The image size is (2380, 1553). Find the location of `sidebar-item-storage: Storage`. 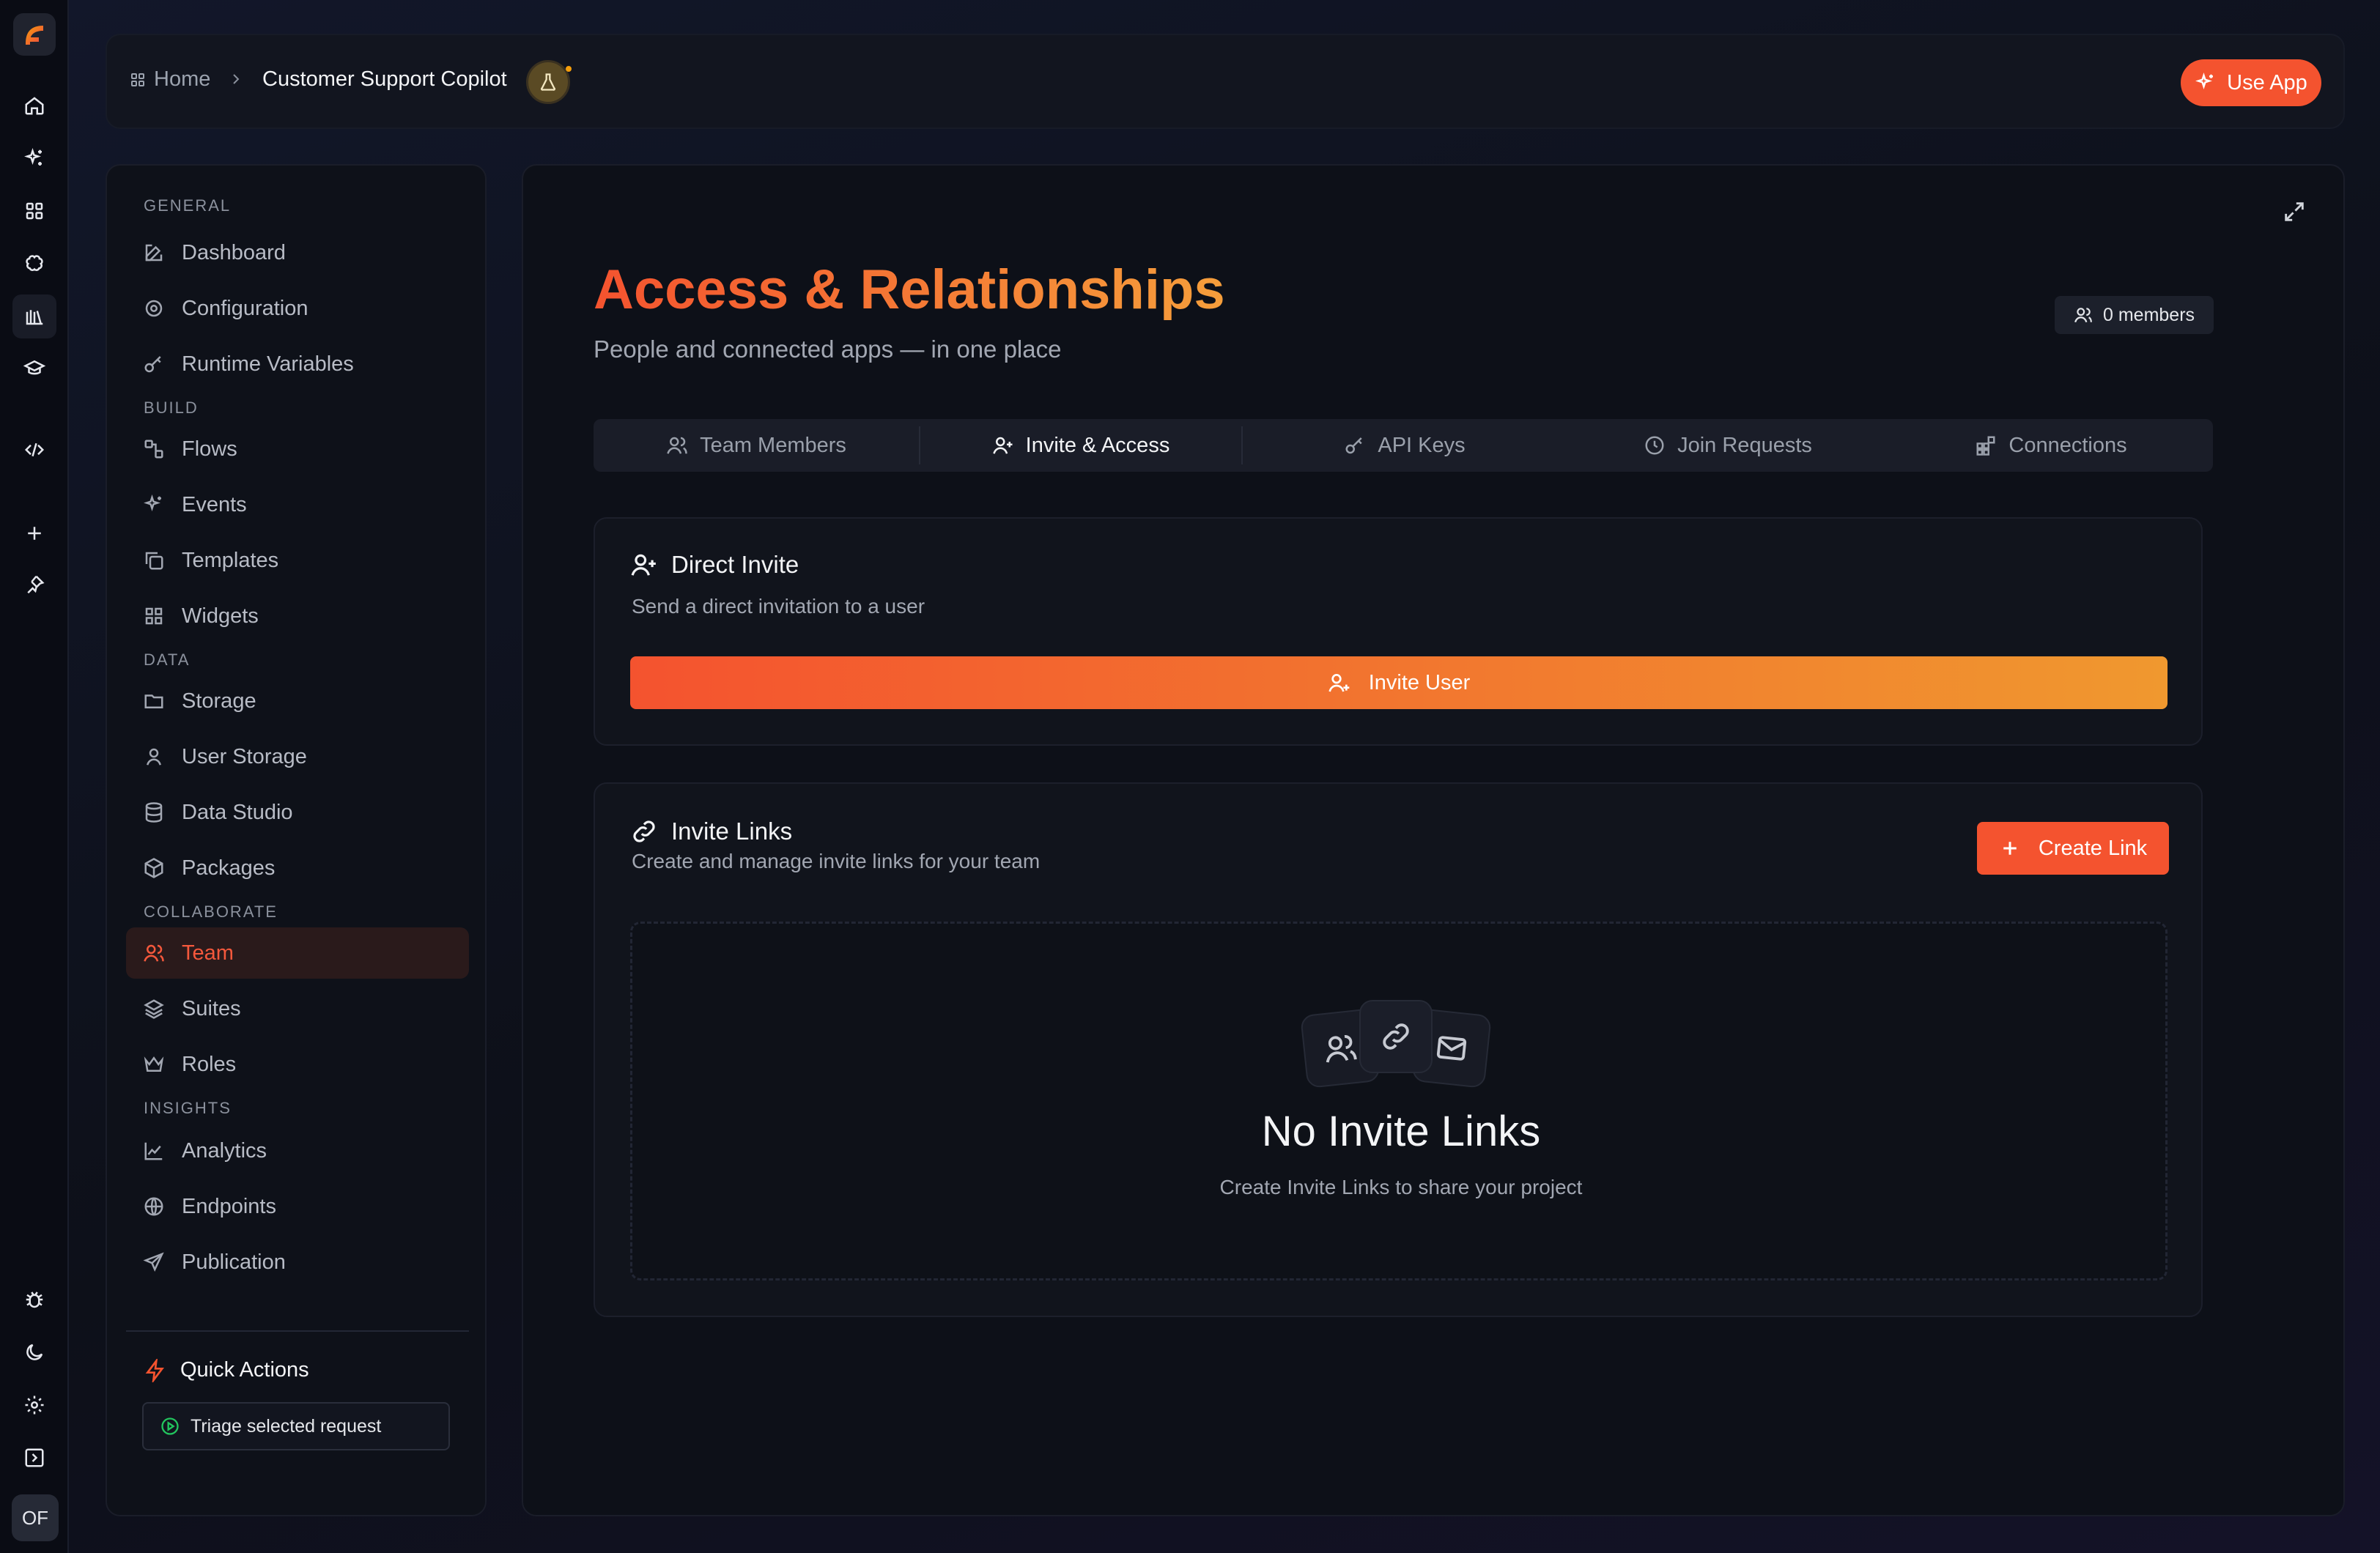

sidebar-item-storage: Storage is located at coordinates (297, 701).